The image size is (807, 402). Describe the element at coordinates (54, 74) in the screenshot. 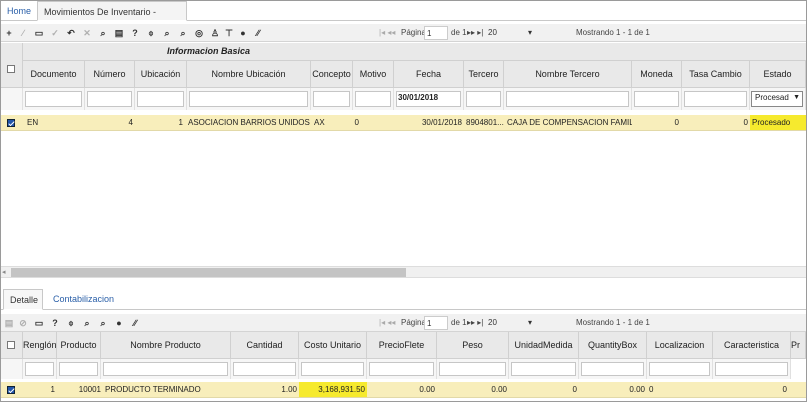

I see `col-documento: Documento` at that location.